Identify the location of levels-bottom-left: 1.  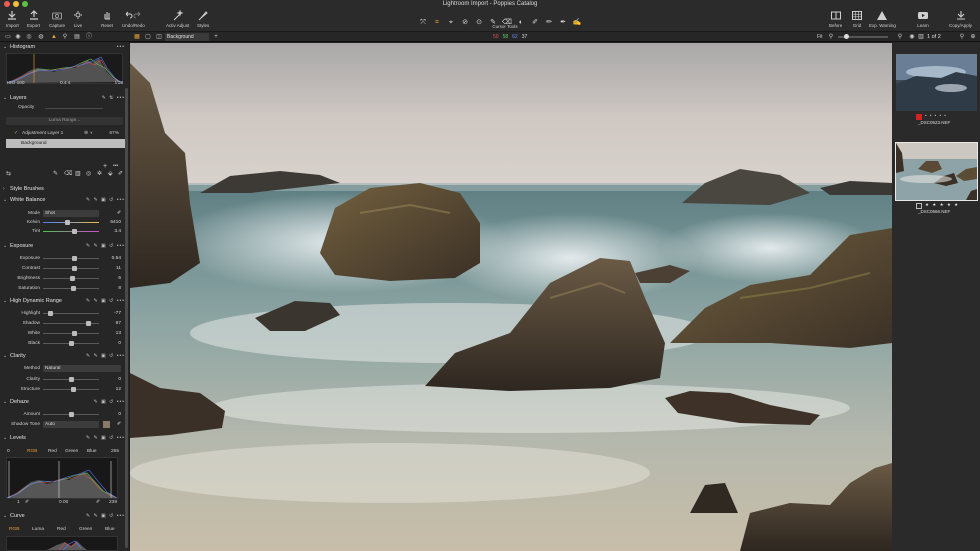
(18, 502).